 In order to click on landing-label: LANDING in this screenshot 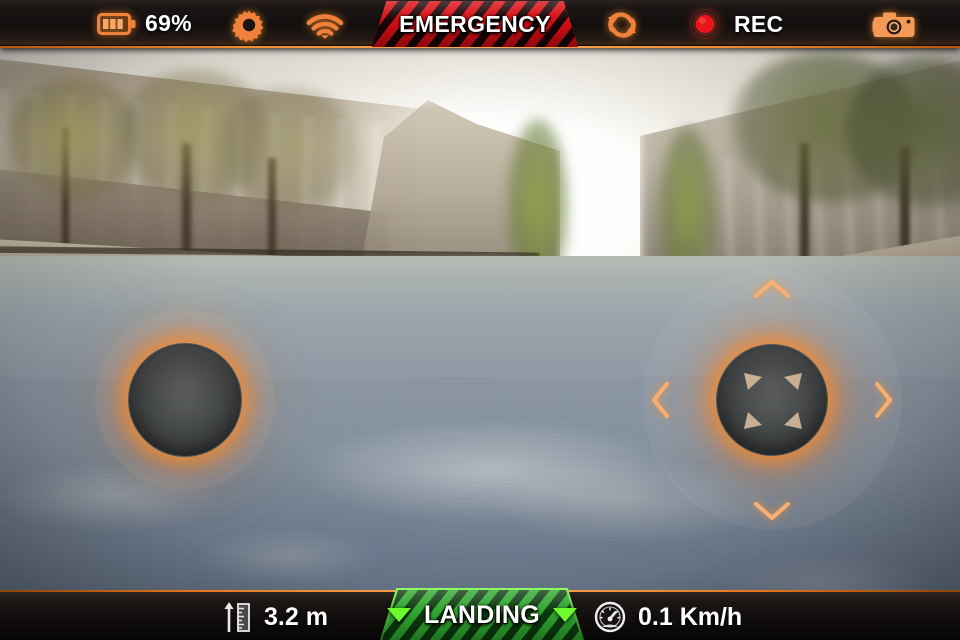, I will do `click(482, 614)`.